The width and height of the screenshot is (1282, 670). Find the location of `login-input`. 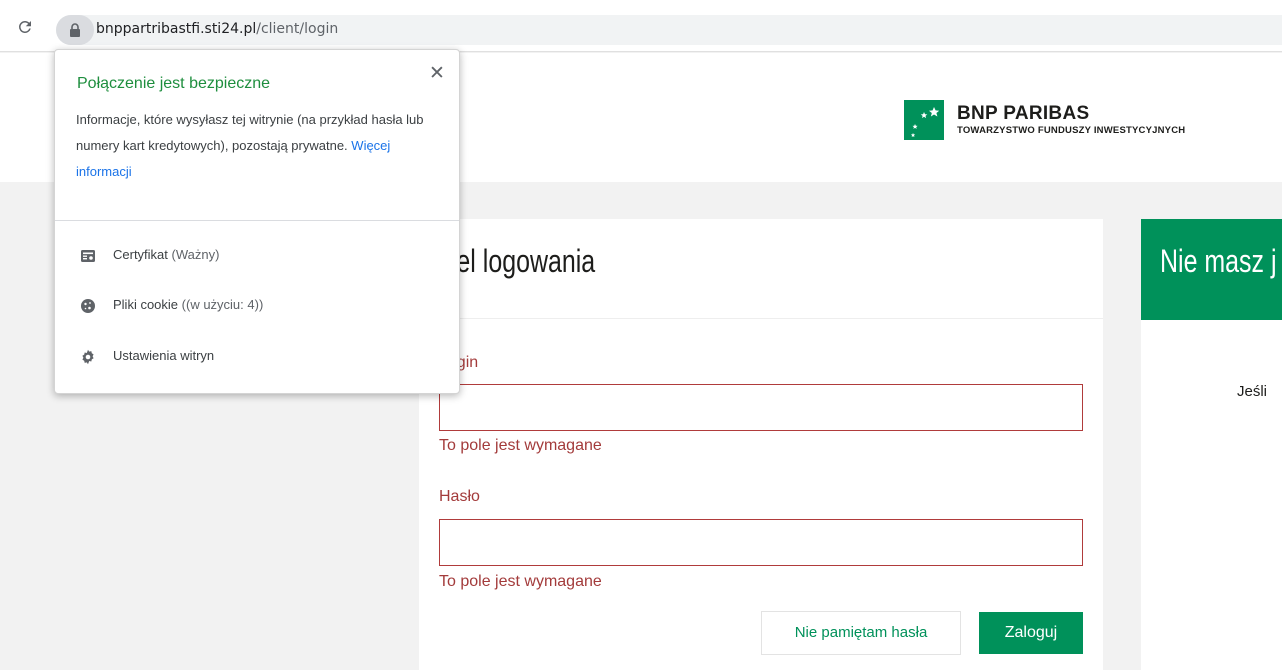

login-input is located at coordinates (761, 407).